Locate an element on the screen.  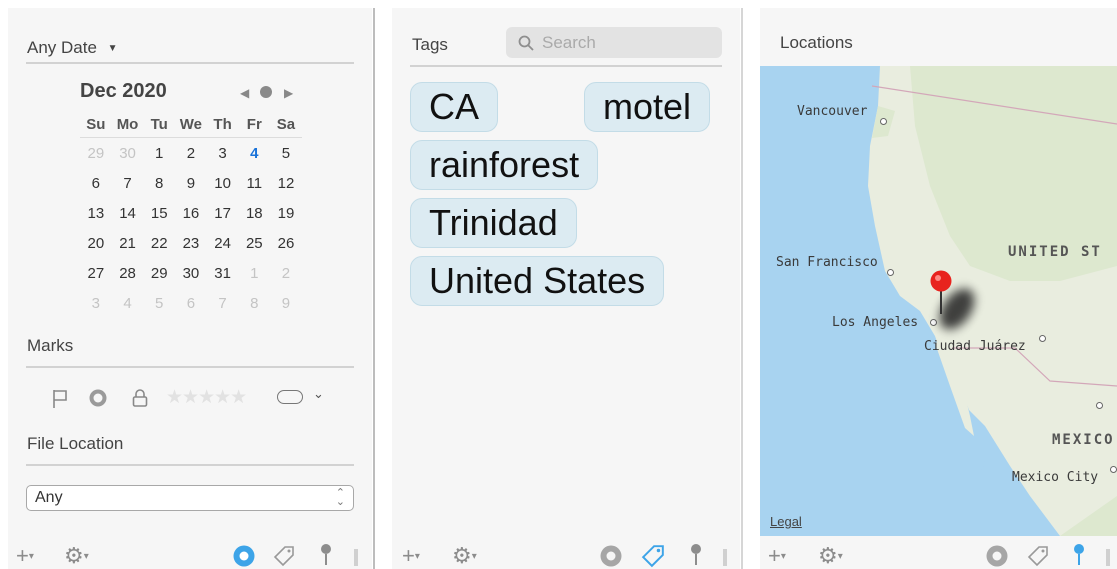
date-filter-label: Any Date is located at coordinates (62, 47).